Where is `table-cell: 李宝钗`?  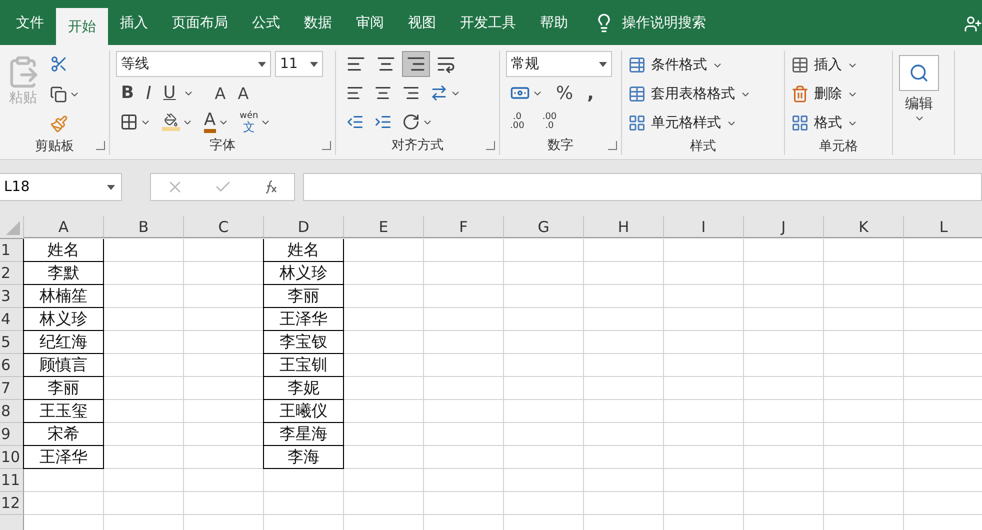 table-cell: 李宝钗 is located at coordinates (303, 342).